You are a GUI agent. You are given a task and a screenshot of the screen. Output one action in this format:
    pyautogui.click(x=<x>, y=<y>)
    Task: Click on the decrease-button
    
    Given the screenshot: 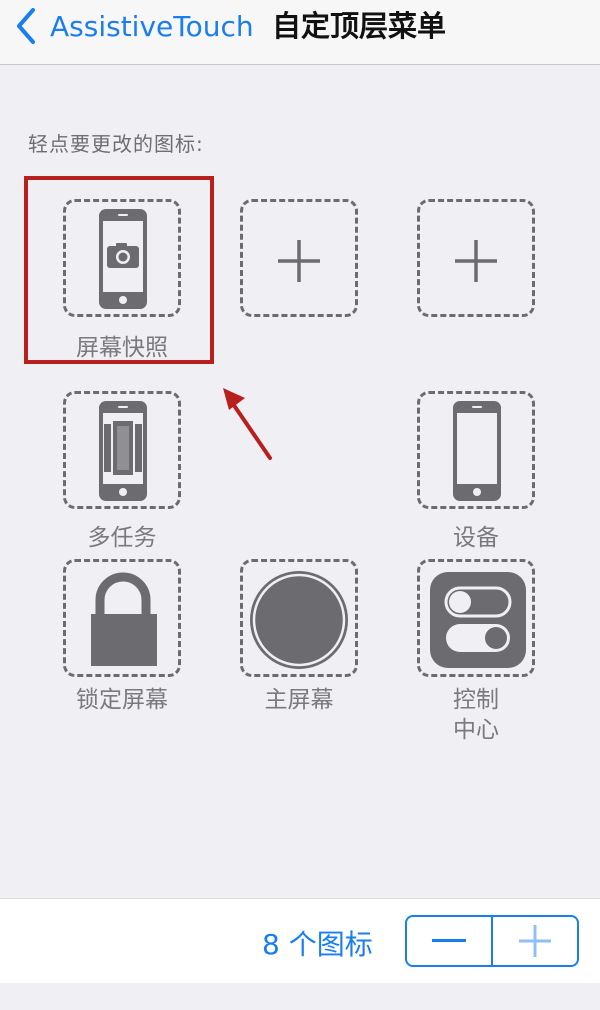 What is the action you would take?
    pyautogui.click(x=449, y=941)
    